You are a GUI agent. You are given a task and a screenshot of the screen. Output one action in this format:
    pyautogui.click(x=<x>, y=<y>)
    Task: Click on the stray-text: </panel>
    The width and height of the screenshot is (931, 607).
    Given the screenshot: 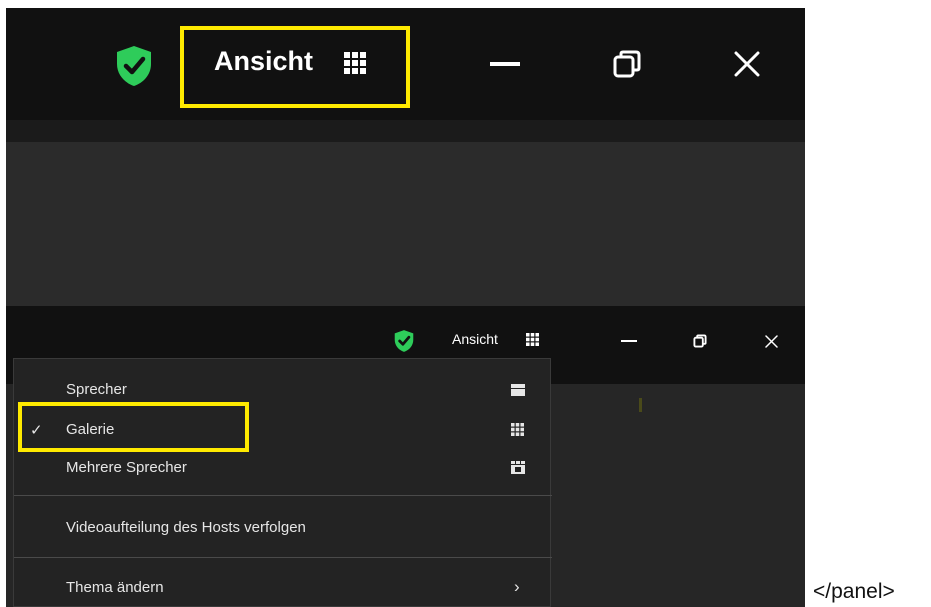 What is the action you would take?
    pyautogui.click(x=854, y=591)
    